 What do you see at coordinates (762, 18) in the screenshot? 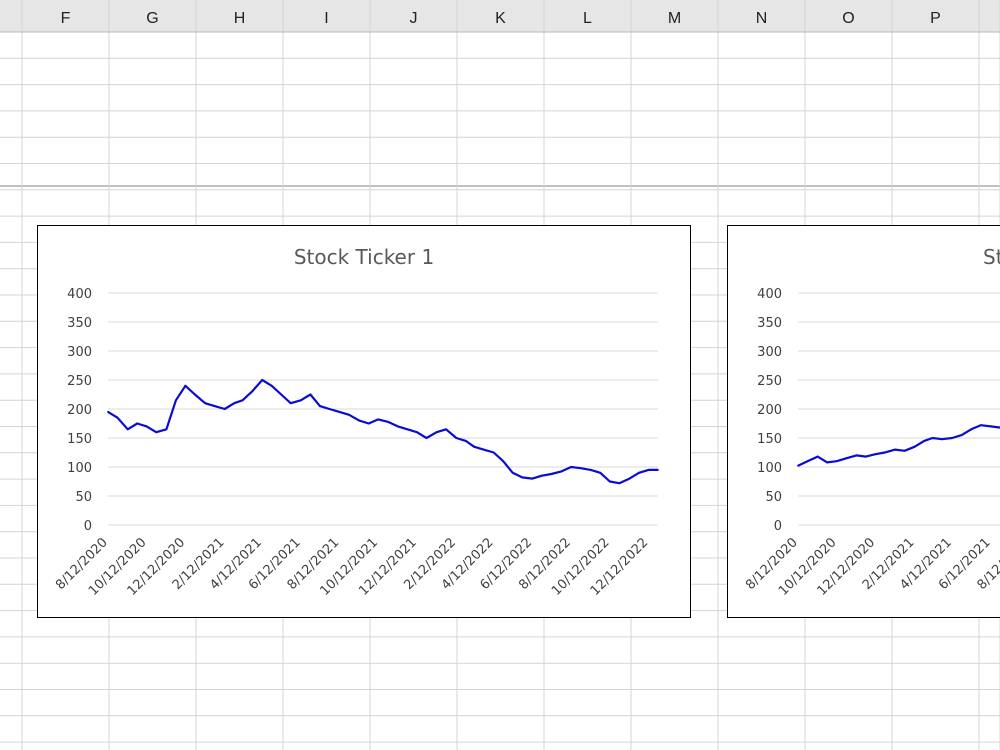
I see `column-header-n: N` at bounding box center [762, 18].